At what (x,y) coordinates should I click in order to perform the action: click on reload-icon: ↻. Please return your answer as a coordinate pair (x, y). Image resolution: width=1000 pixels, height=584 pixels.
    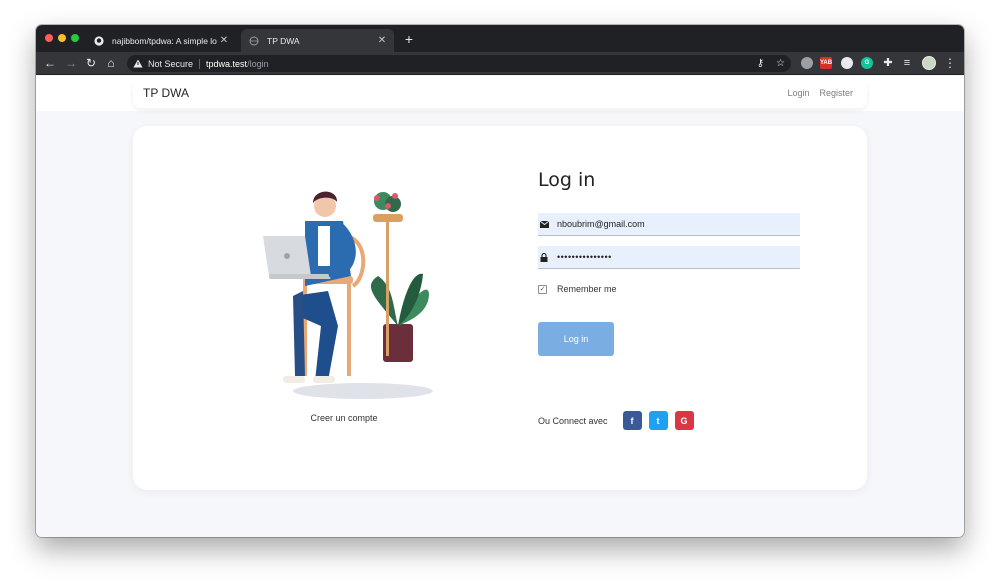
    Looking at the image, I should click on (91, 63).